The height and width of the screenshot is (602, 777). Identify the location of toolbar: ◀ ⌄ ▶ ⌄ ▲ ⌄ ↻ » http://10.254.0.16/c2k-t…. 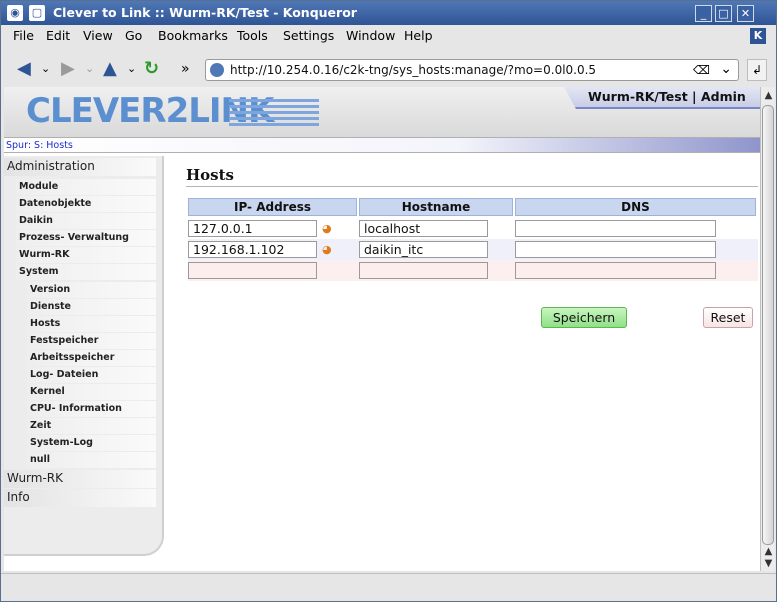
(388, 69).